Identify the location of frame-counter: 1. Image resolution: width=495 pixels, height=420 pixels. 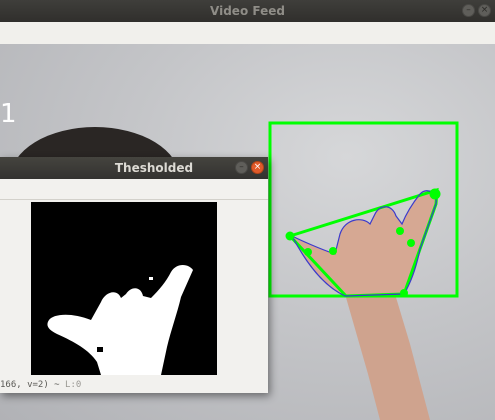
(8, 114).